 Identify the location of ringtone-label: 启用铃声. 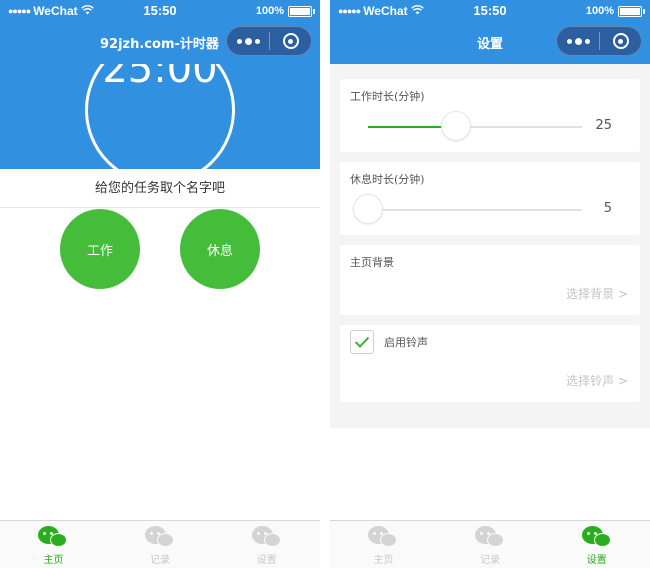
(406, 342).